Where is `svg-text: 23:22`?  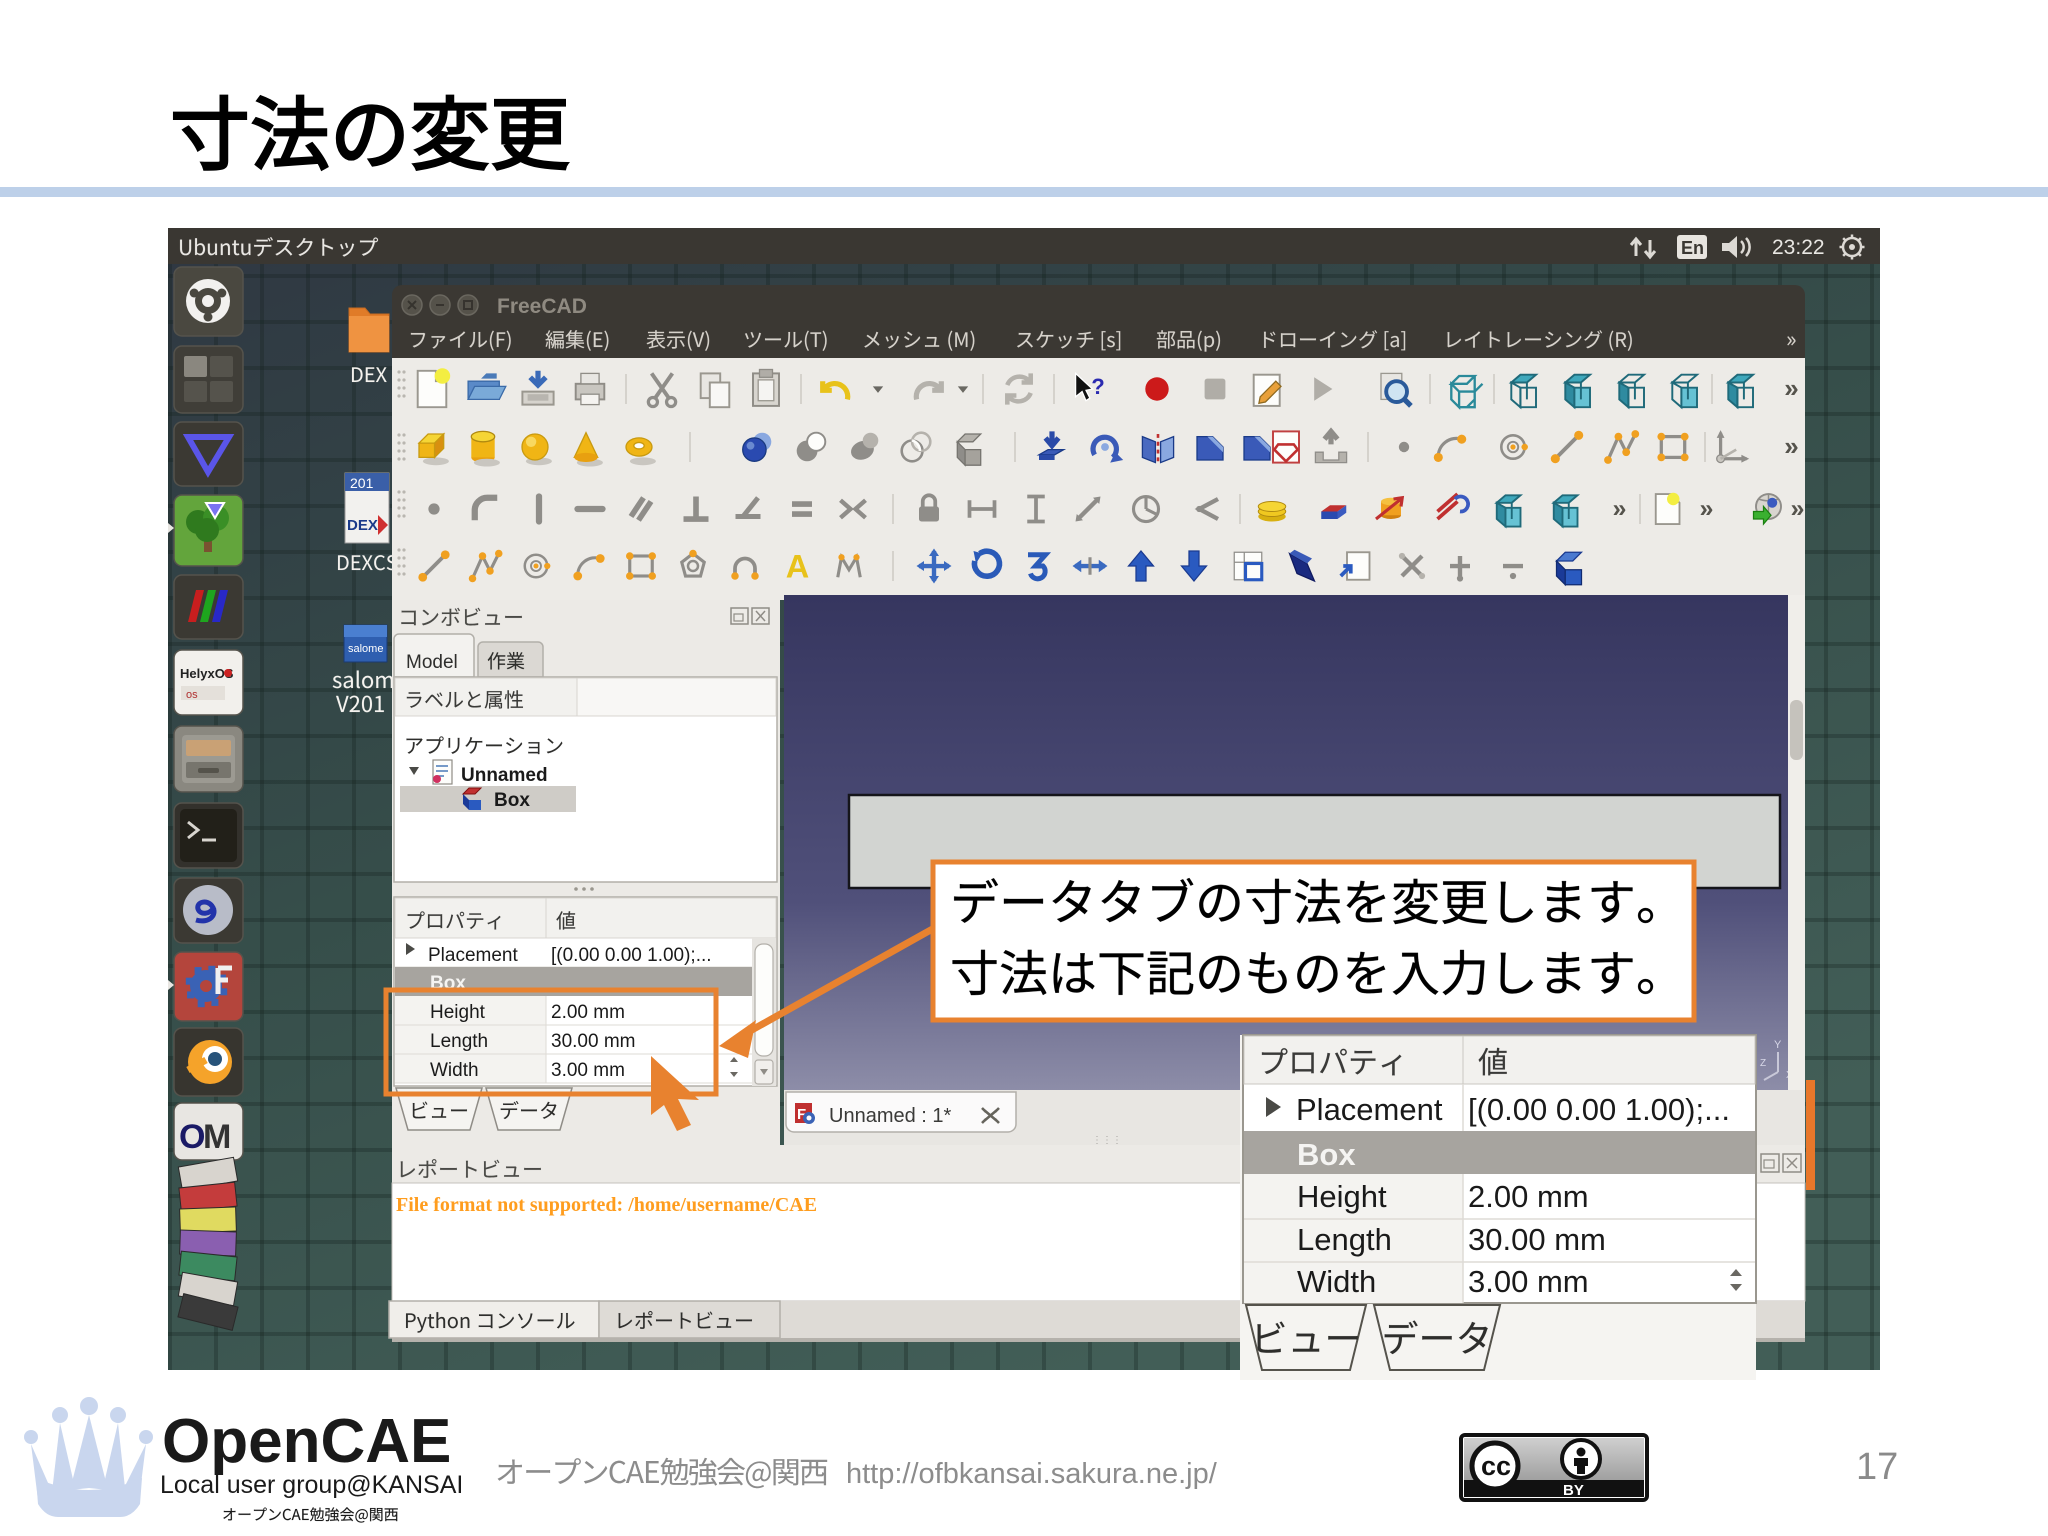 svg-text: 23:22 is located at coordinates (1798, 247).